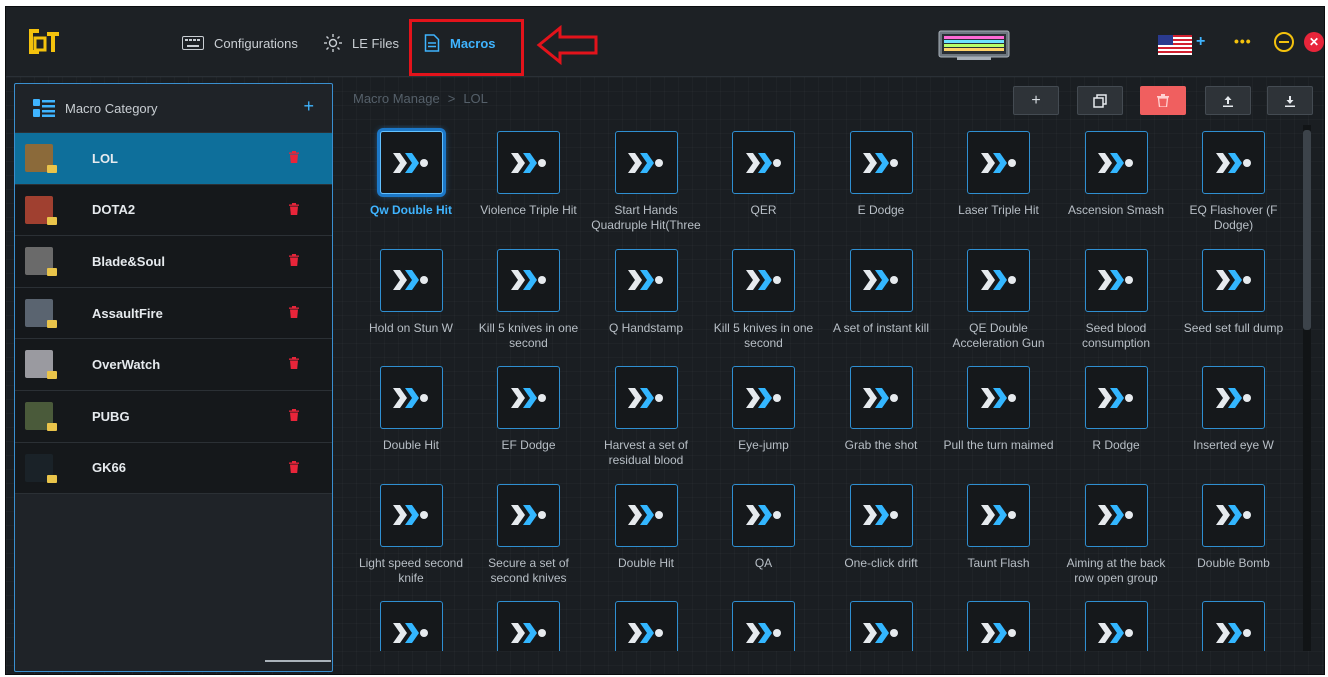 This screenshot has width=1328, height=677. I want to click on sidebar-item: LOL, so click(173, 159).